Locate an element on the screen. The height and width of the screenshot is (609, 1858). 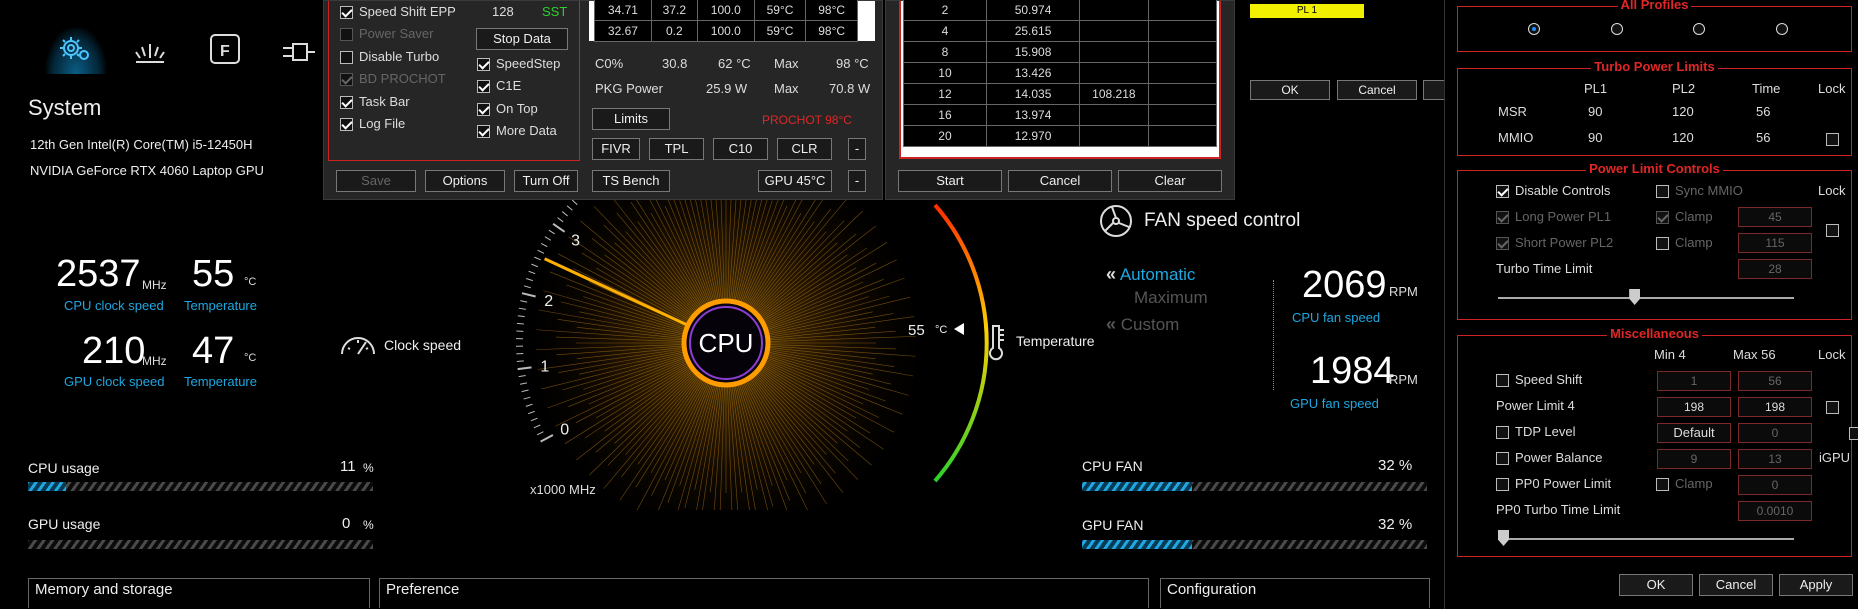
settings-icon is located at coordinates (76, 51).